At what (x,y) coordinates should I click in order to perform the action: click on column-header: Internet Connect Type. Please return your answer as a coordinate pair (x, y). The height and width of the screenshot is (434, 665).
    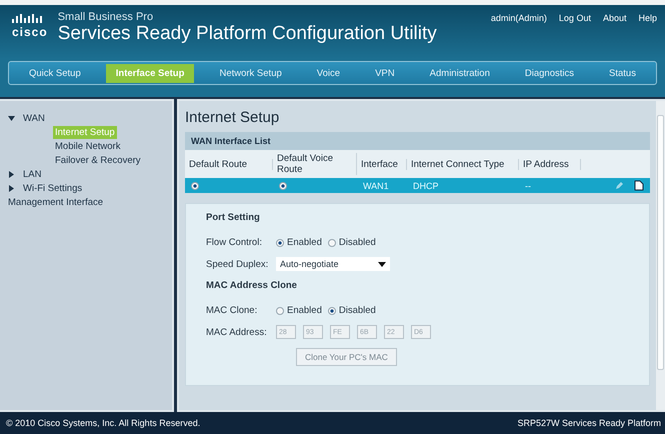
    Looking at the image, I should click on (463, 164).